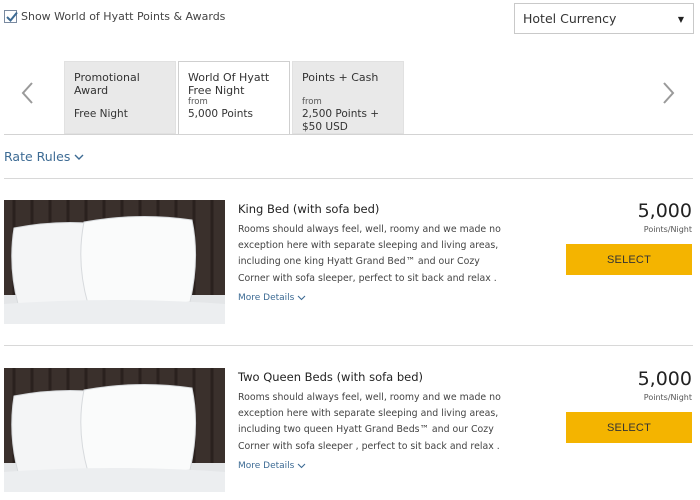  I want to click on tab-title-line2, so click(348, 90).